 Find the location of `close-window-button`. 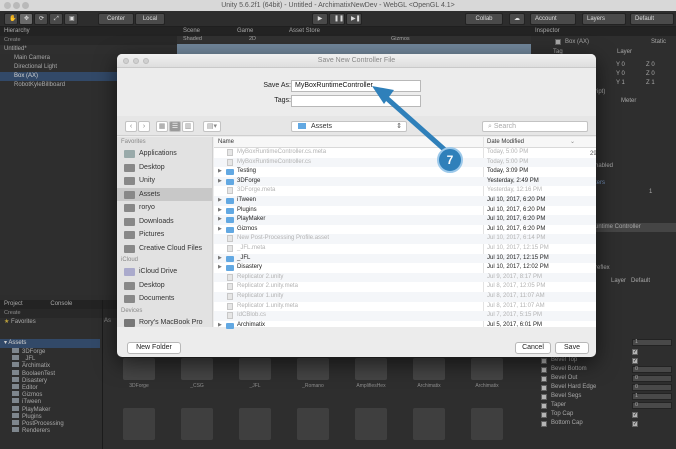

close-window-button is located at coordinates (7, 5).